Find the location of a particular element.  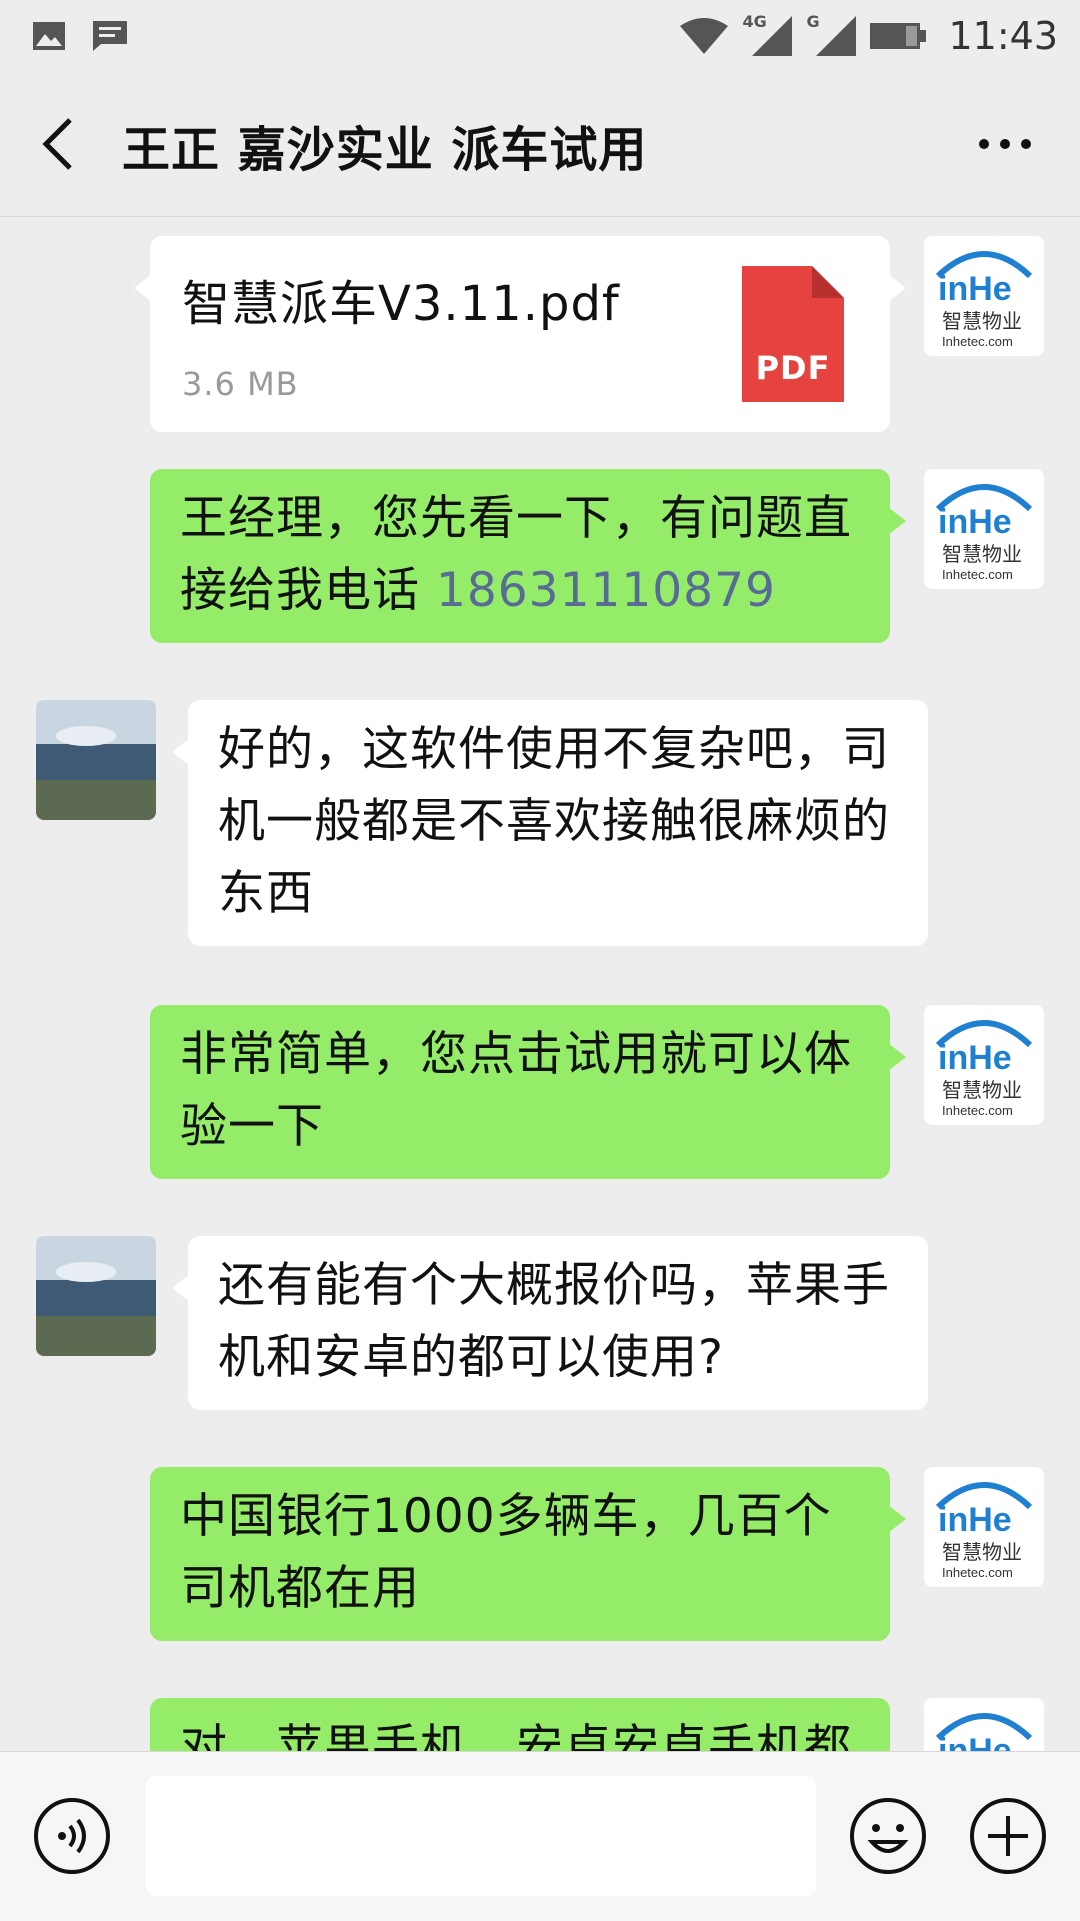

file-size: 3.6 MB is located at coordinates (240, 384).